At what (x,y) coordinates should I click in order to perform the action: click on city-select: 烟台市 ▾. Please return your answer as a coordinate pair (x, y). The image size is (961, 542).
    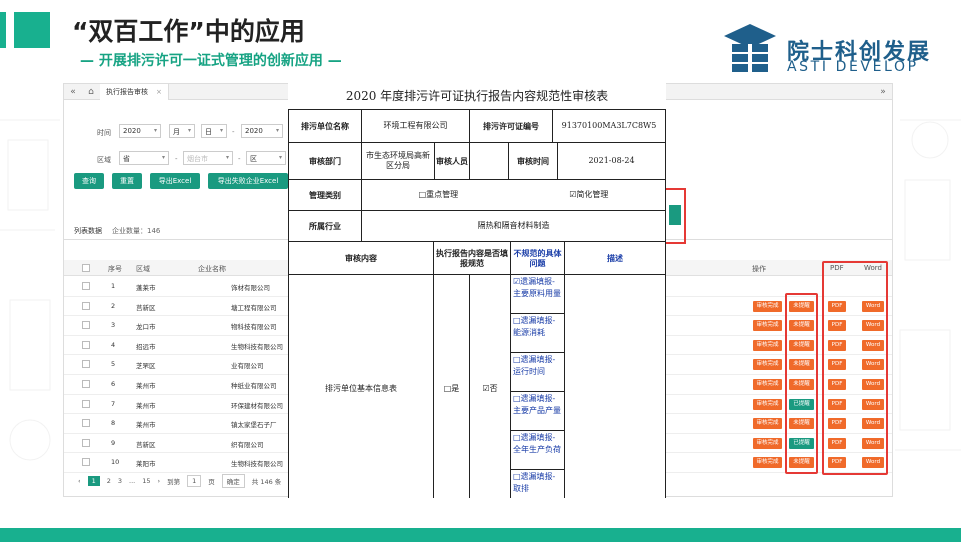
    Looking at the image, I should click on (208, 158).